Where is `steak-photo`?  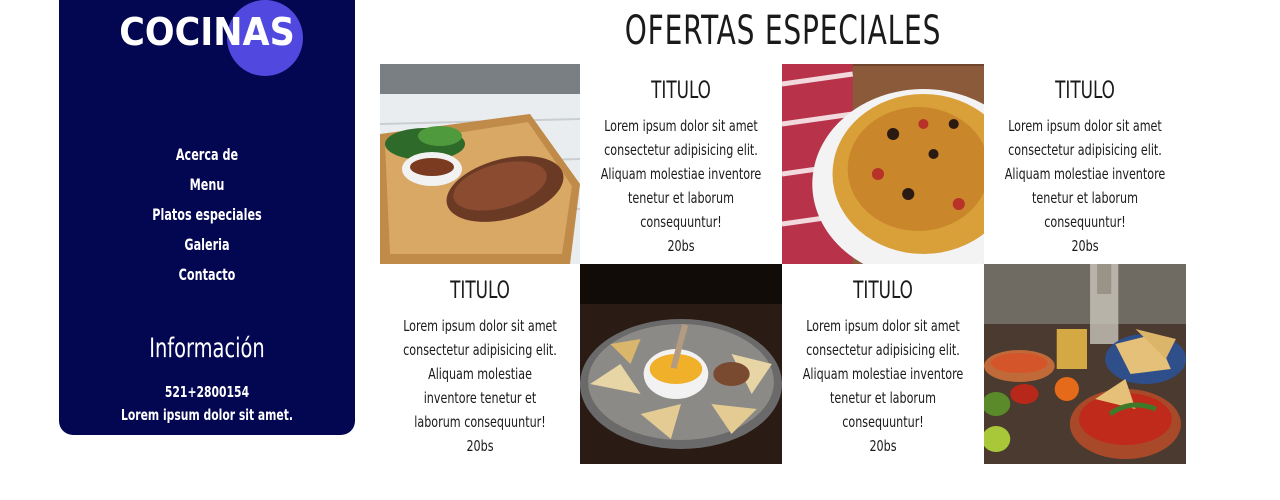
steak-photo is located at coordinates (480, 164).